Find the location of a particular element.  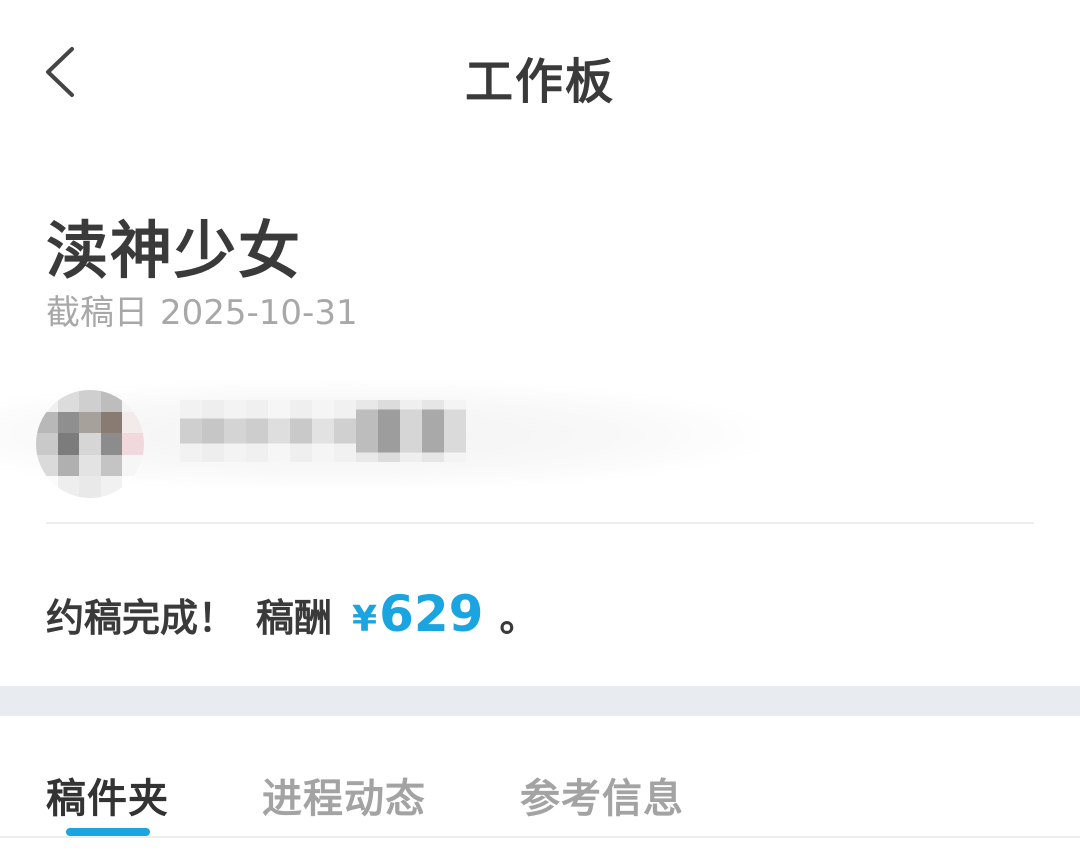

fee-amount: 629 is located at coordinates (431, 614).